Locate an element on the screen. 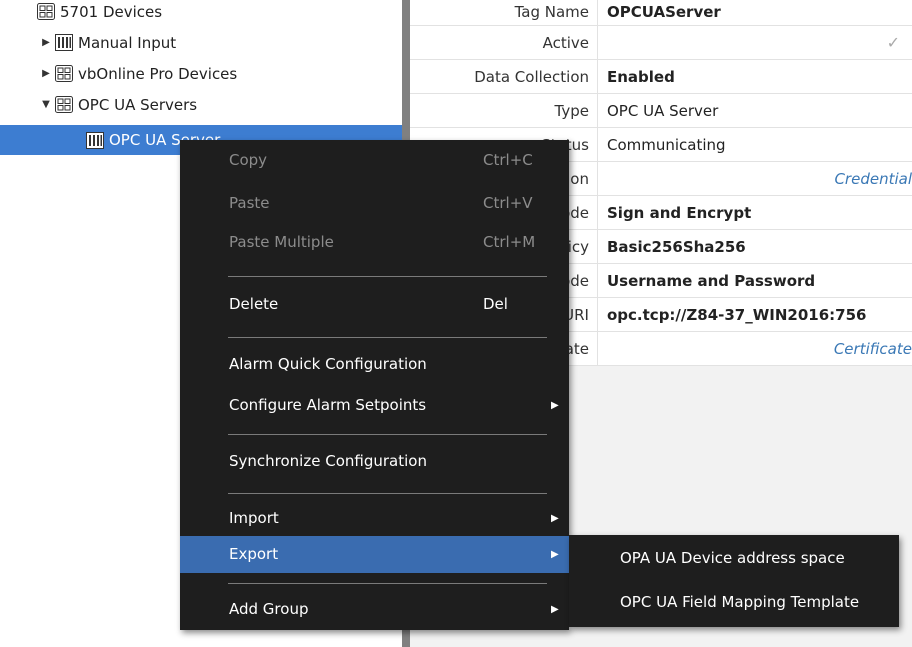  property-name: Active is located at coordinates (504, 43).